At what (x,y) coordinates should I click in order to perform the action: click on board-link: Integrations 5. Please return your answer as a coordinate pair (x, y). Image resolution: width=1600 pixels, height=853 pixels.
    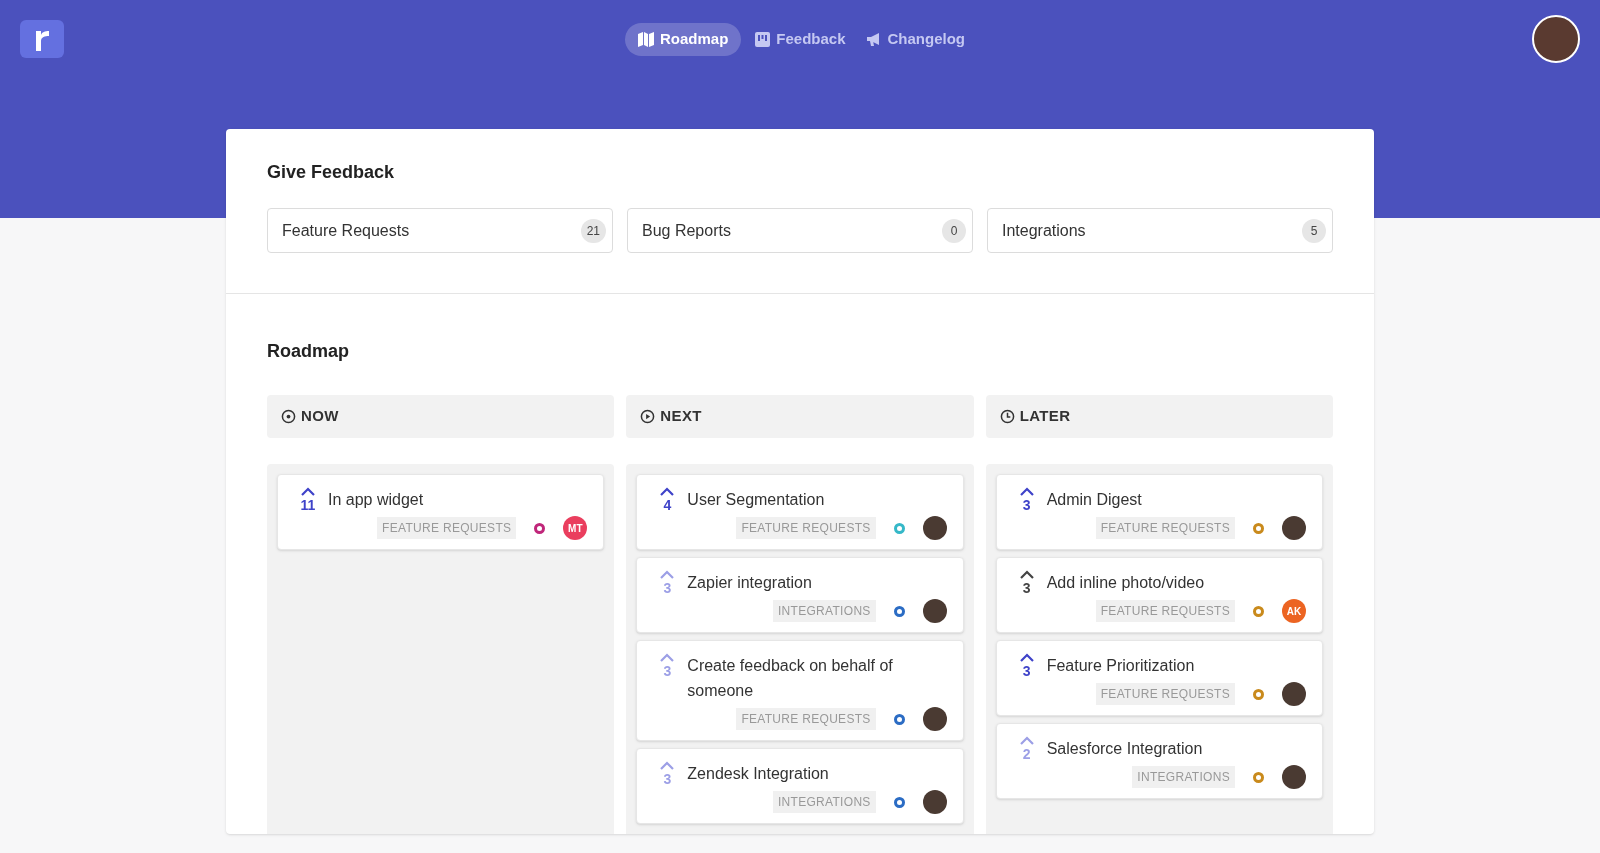
    Looking at the image, I should click on (1160, 230).